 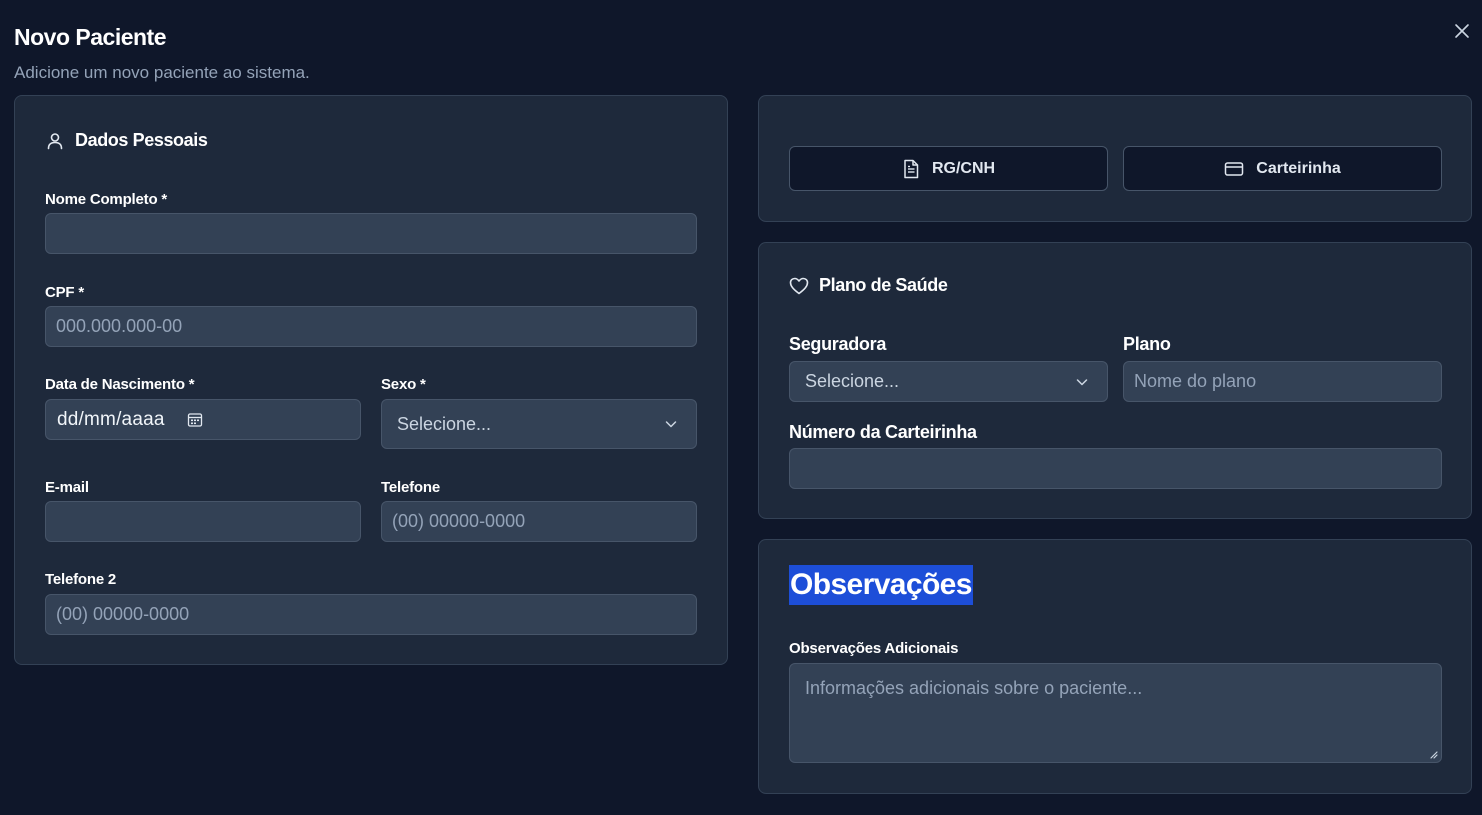 What do you see at coordinates (208, 521) in the screenshot?
I see `email-input` at bounding box center [208, 521].